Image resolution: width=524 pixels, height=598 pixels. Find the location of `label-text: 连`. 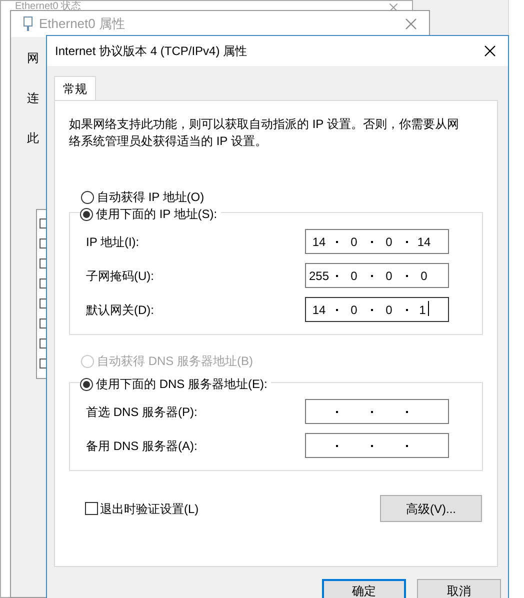

label-text: 连 is located at coordinates (33, 98).